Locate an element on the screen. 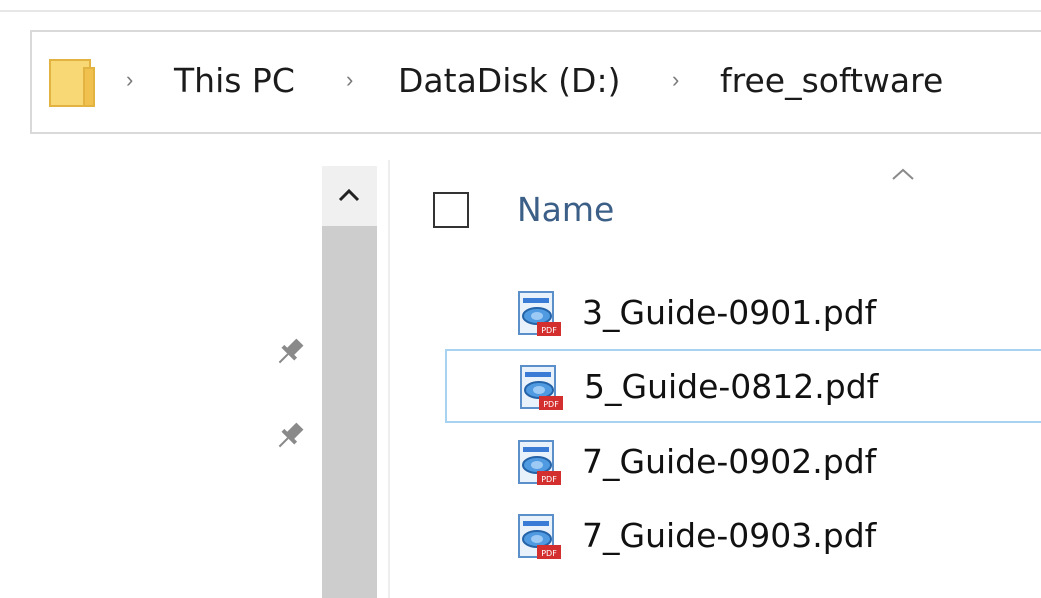 The height and width of the screenshot is (598, 1041). ribbon-bottom-edge is located at coordinates (520, 6).